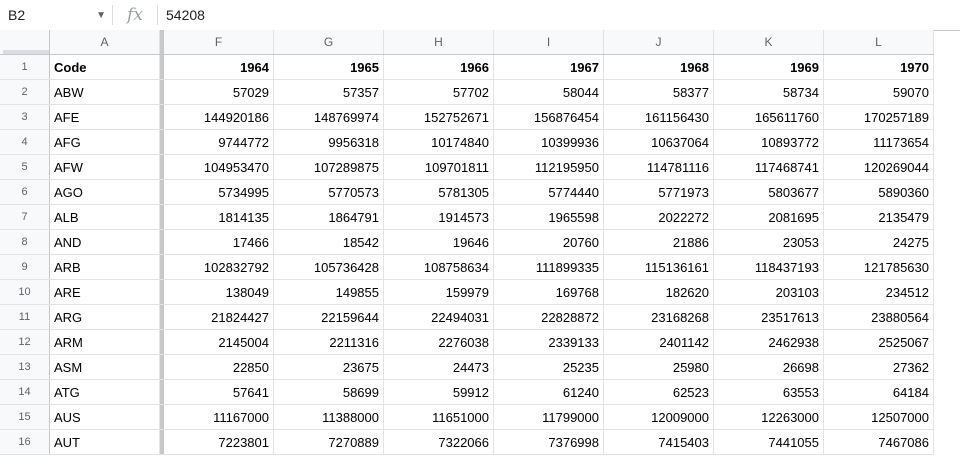 The width and height of the screenshot is (960, 464). Describe the element at coordinates (329, 317) in the screenshot. I see `cell-value: 22159644` at that location.